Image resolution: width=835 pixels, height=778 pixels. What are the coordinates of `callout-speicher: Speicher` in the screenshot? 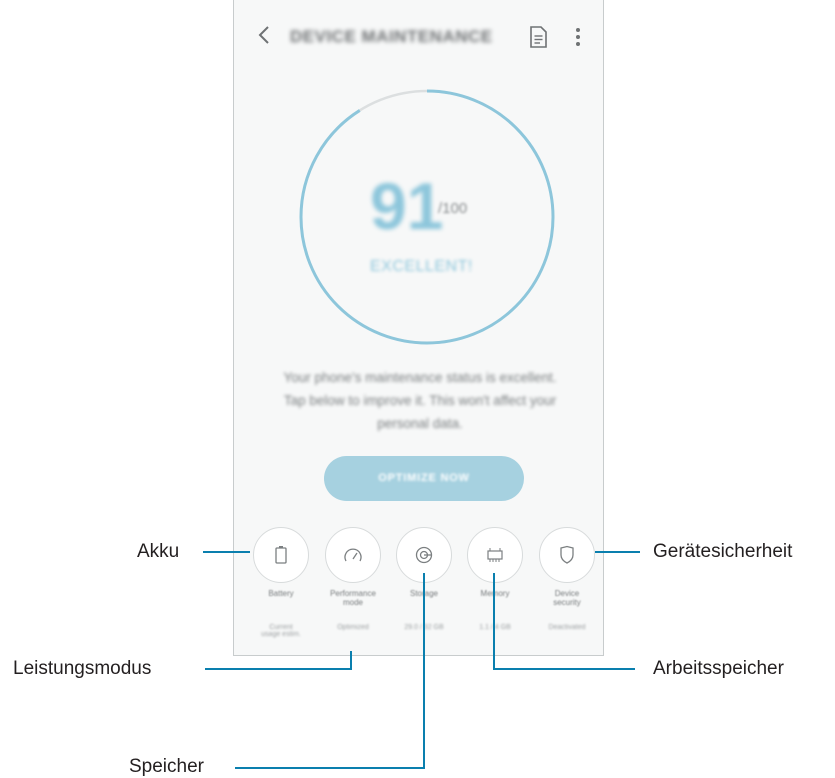 It's located at (166, 766).